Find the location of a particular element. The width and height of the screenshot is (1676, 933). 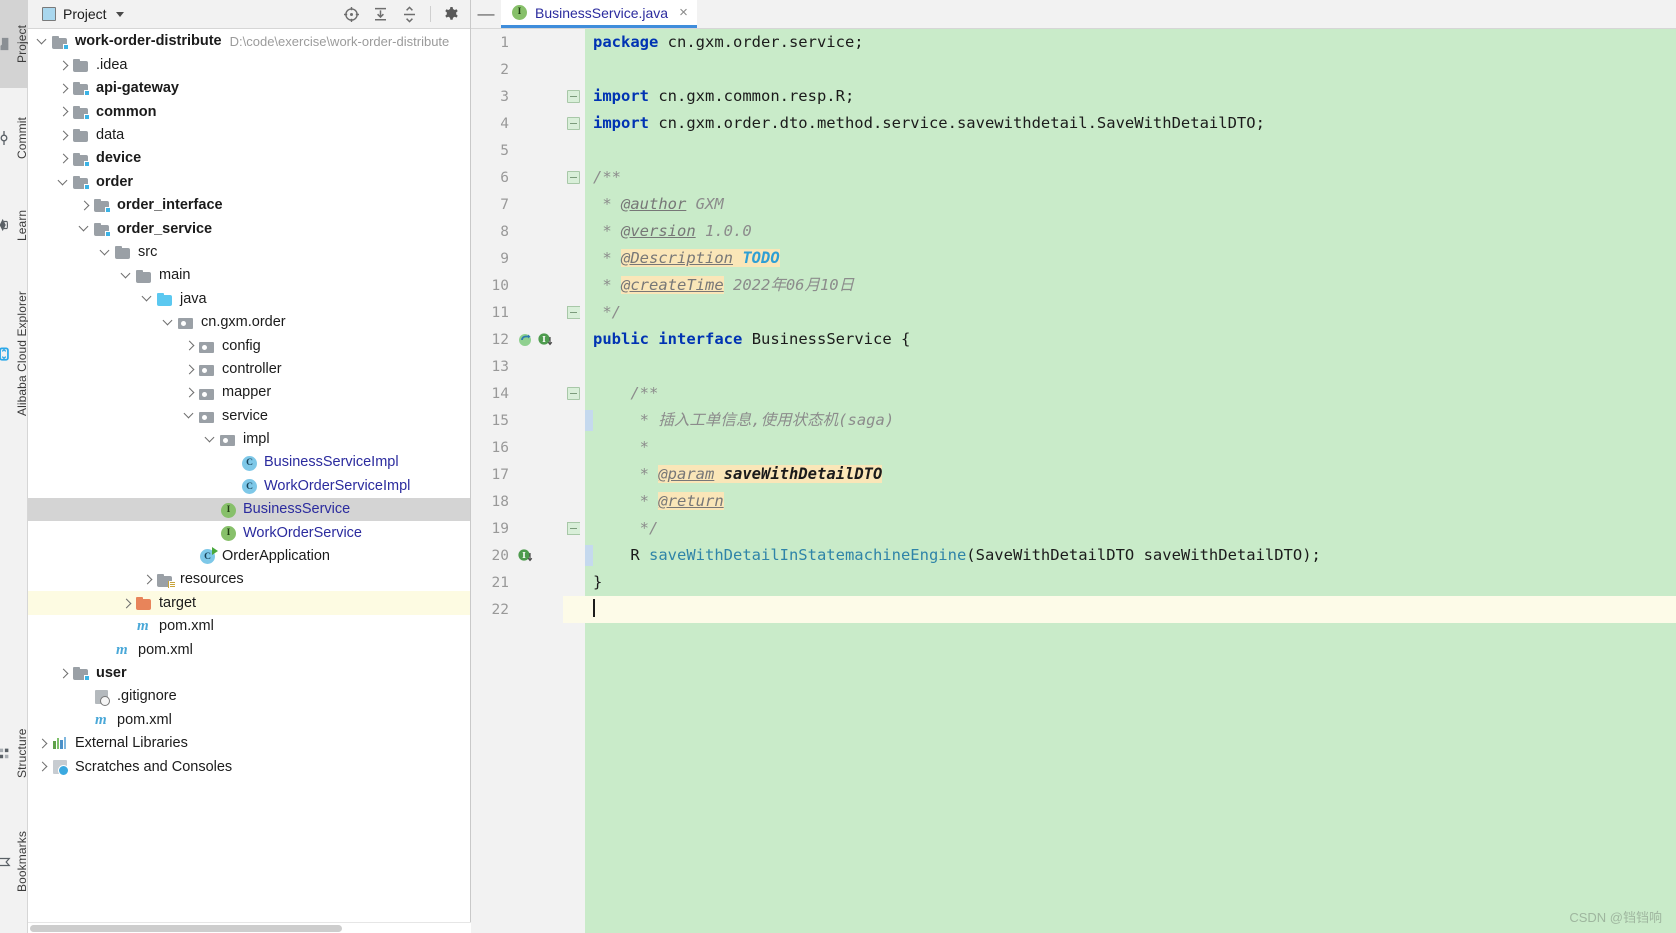

code-line-10: * @createTime 2022年06月10日 is located at coordinates (1119, 285).